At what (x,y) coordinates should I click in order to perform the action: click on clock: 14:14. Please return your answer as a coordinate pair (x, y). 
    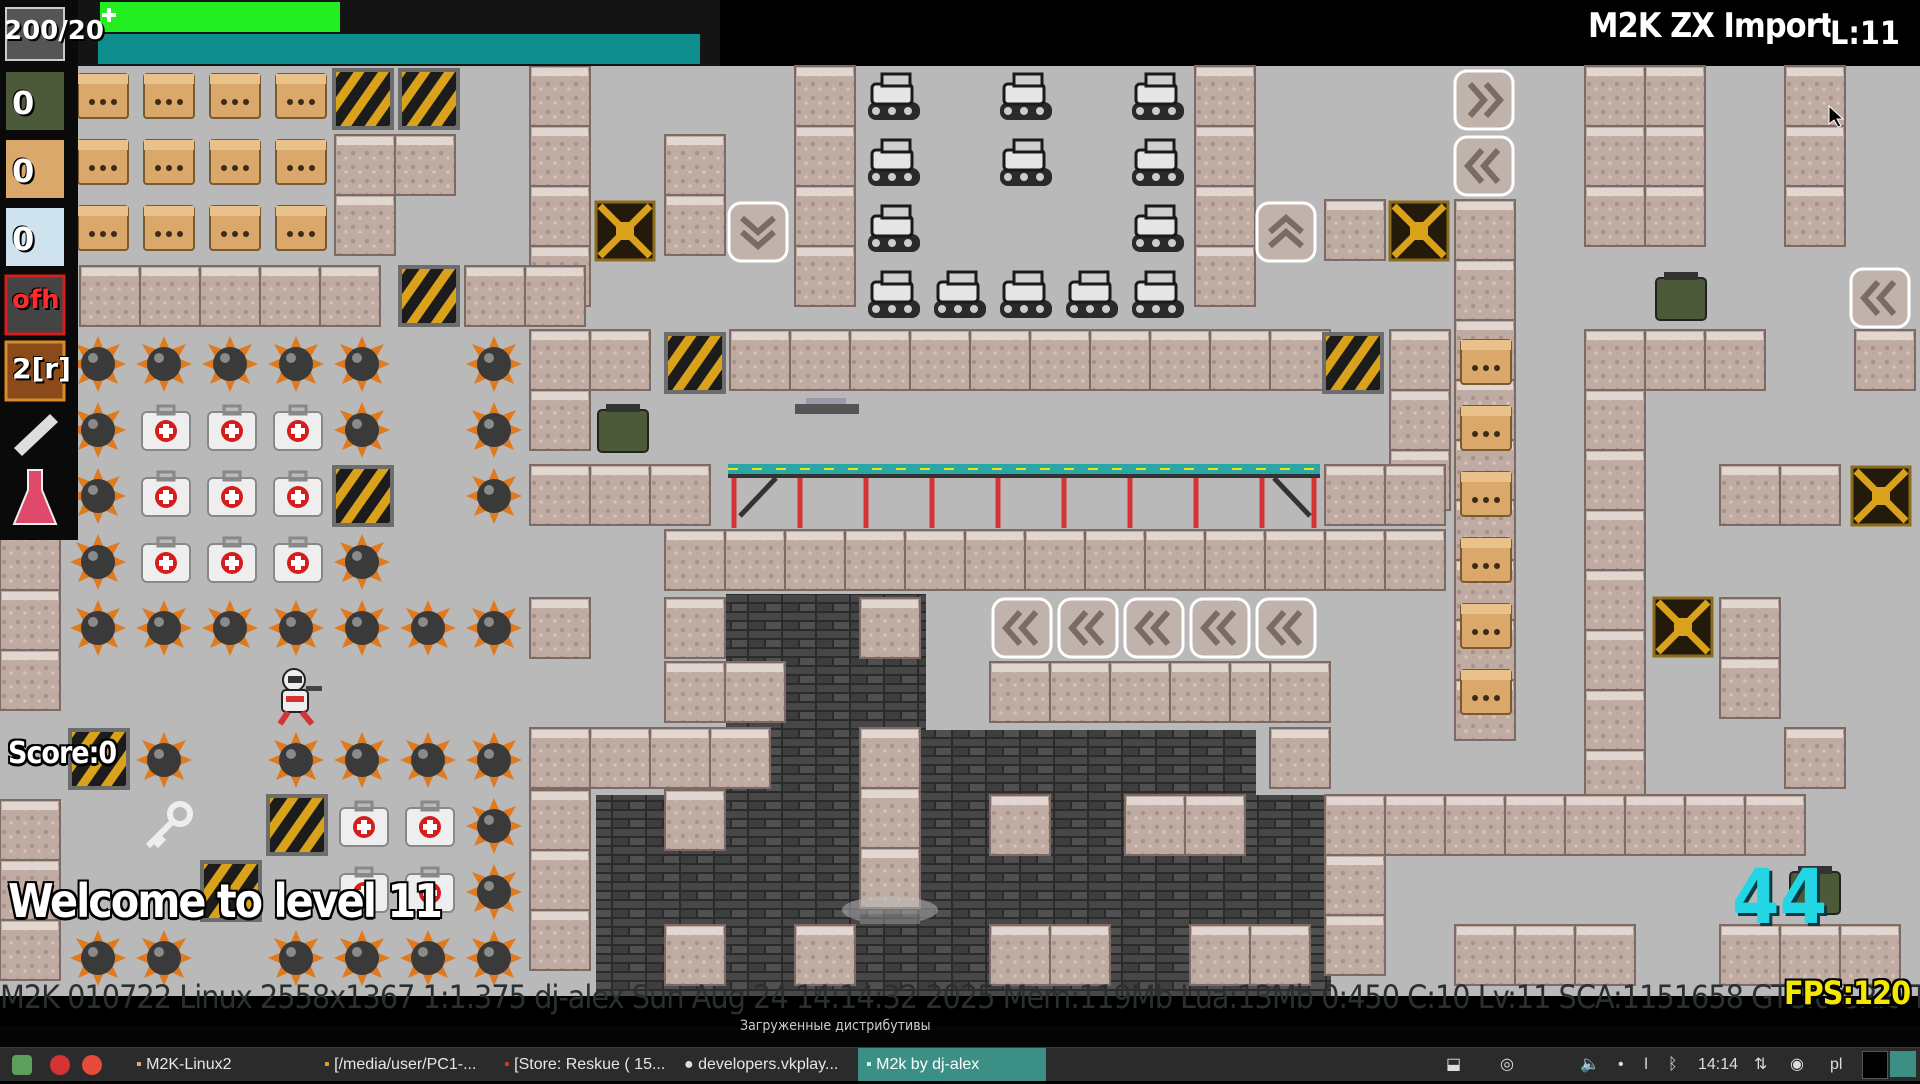
    Looking at the image, I should click on (1718, 1064).